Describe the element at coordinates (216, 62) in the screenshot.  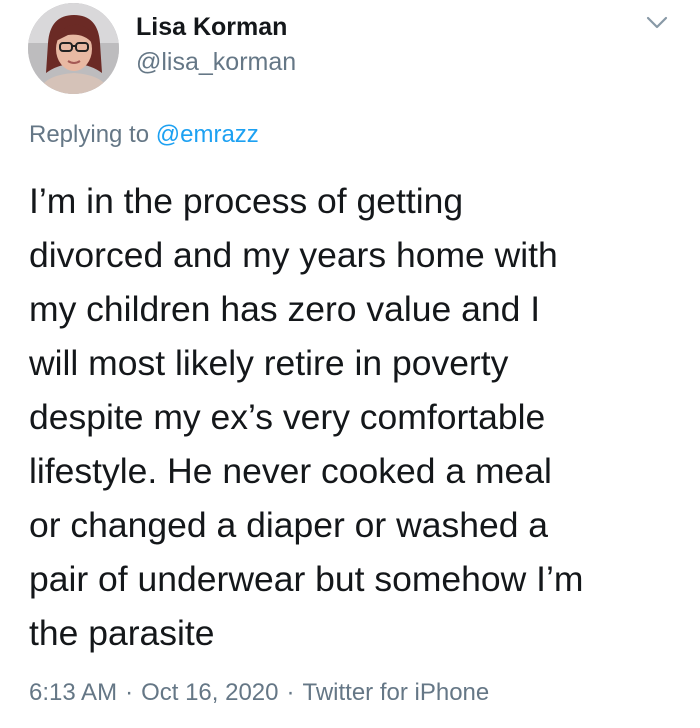
I see `user-handle: @lisa_korman` at that location.